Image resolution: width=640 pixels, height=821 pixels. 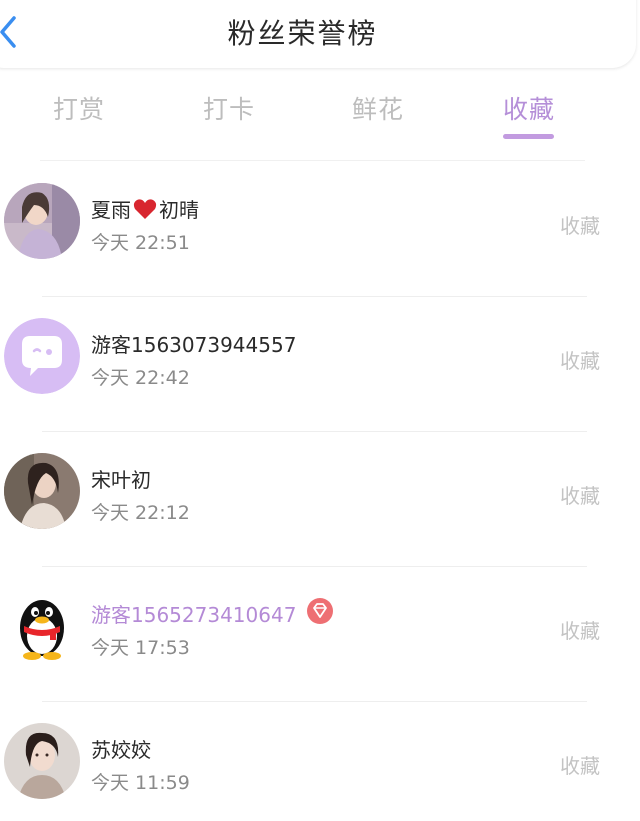 What do you see at coordinates (320, 490) in the screenshot?
I see `fan-list-item: 宋叶初 今天 22:12 收藏` at bounding box center [320, 490].